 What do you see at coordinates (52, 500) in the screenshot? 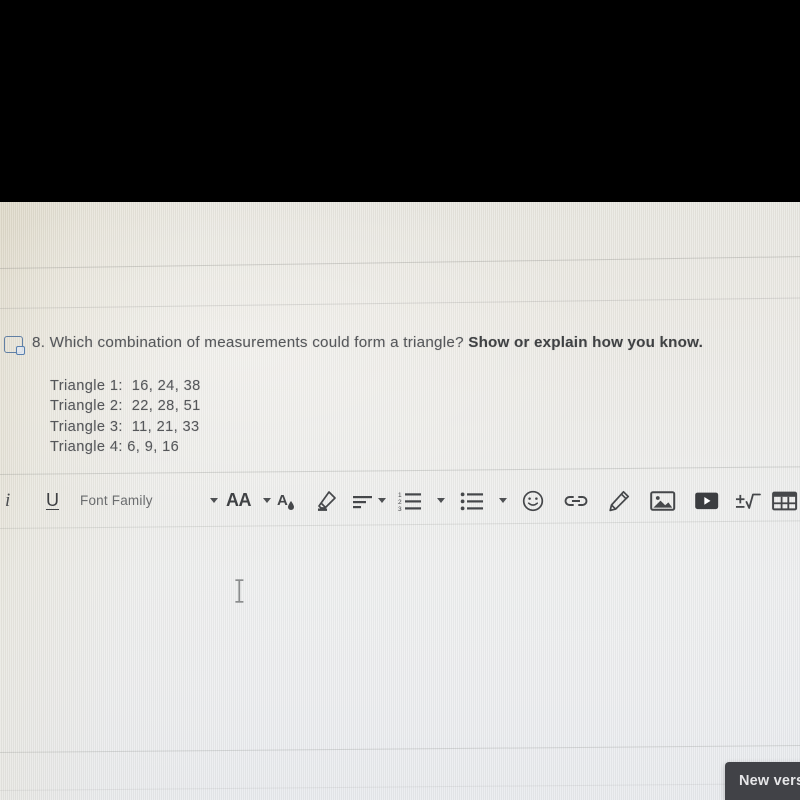
I see `underline-button: U` at bounding box center [52, 500].